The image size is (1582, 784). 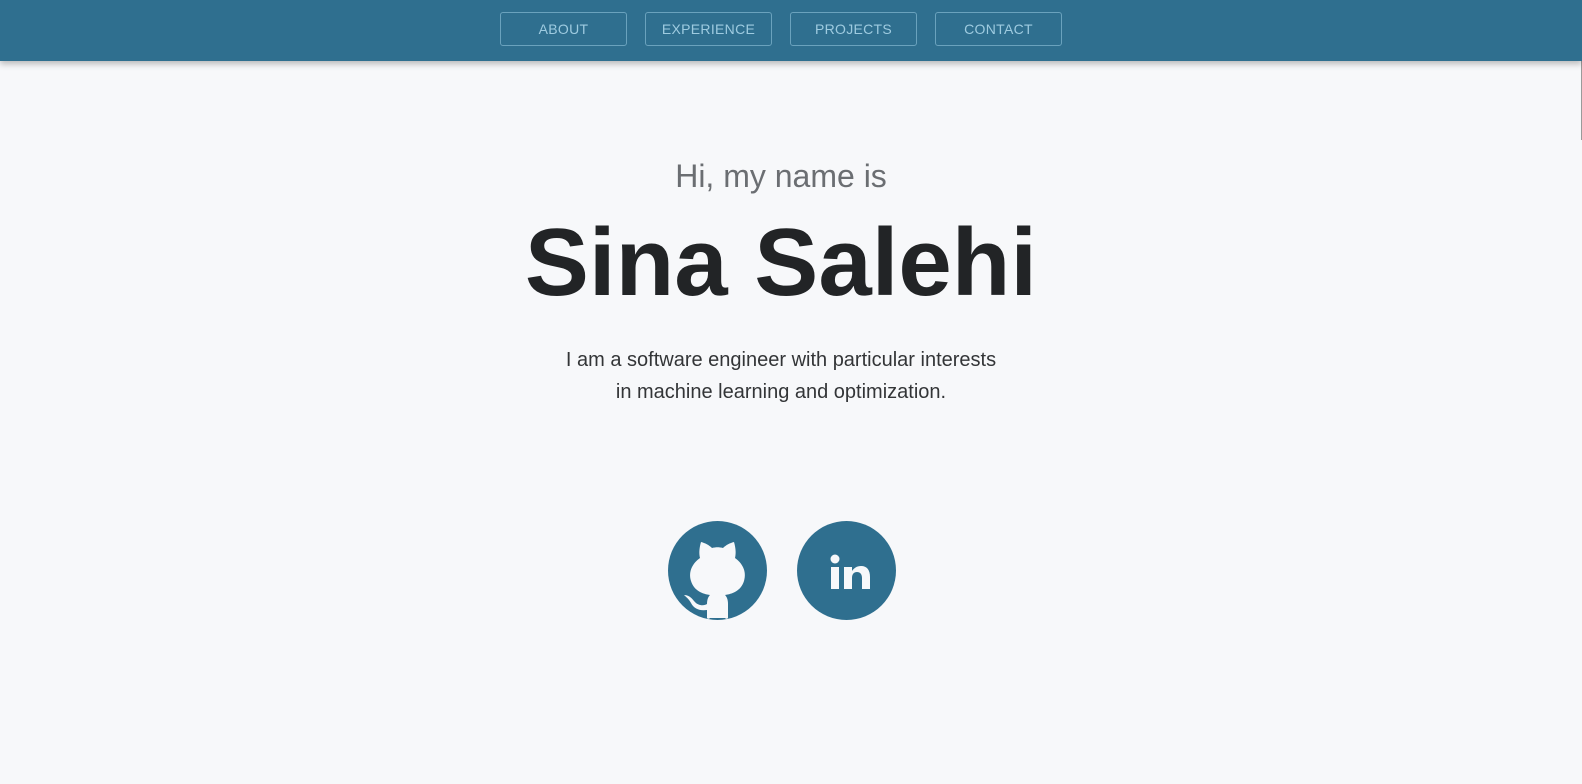 What do you see at coordinates (563, 29) in the screenshot?
I see `nav-about-button: ABOUT` at bounding box center [563, 29].